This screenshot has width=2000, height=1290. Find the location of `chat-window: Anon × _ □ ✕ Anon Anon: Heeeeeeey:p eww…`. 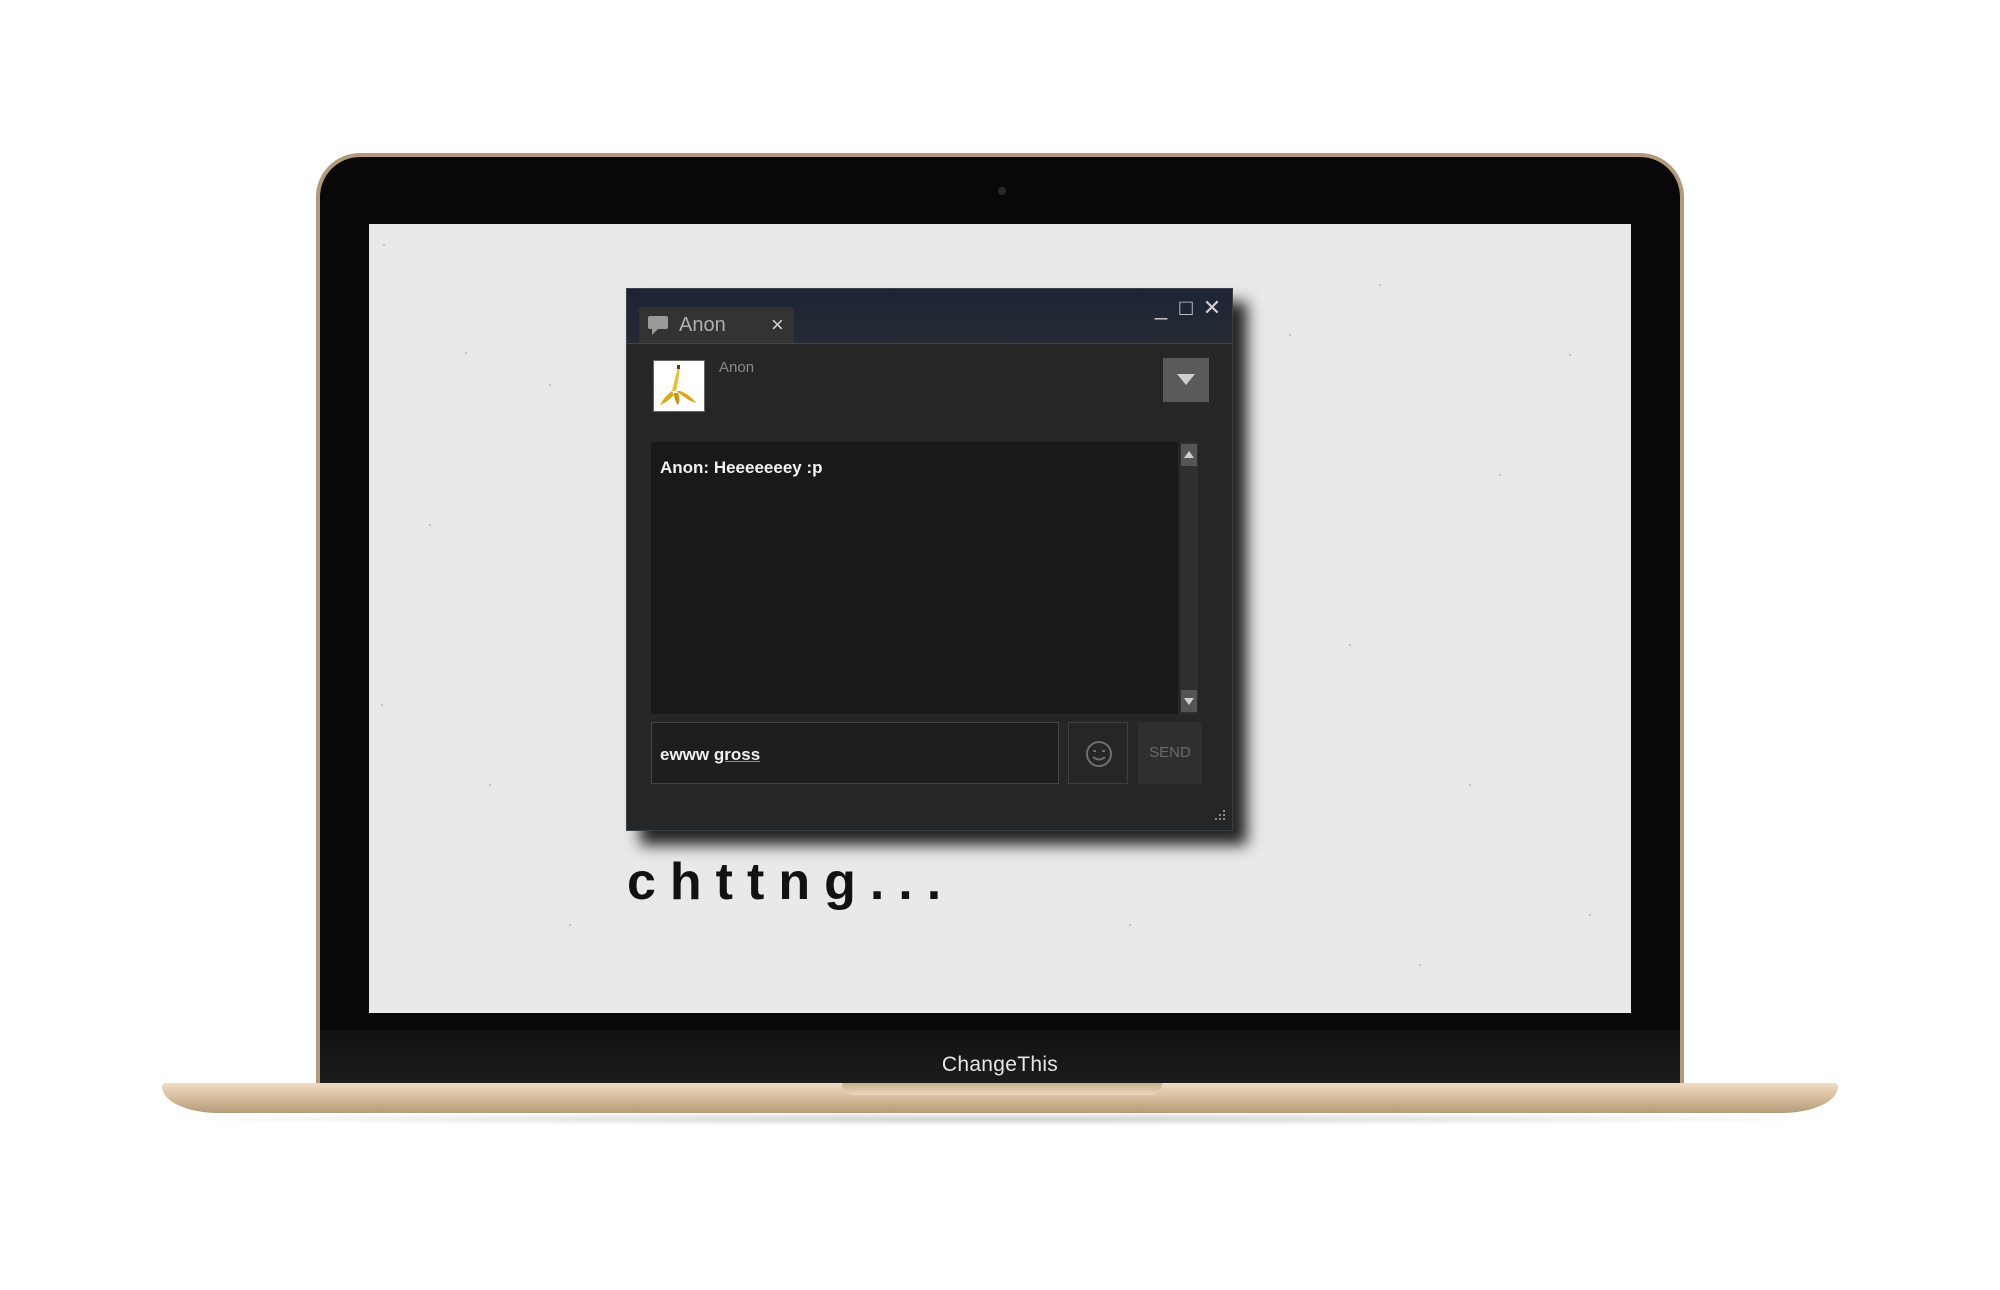

chat-window: Anon × _ □ ✕ Anon Anon: Heeeeeeey:p eww… is located at coordinates (929, 559).